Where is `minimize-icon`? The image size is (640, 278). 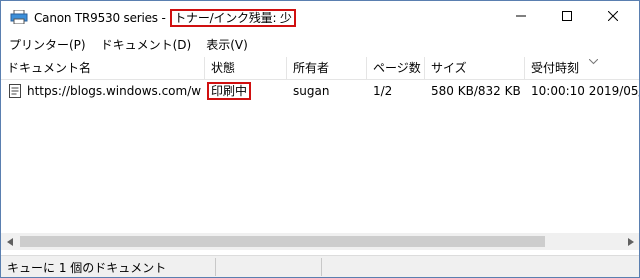
minimize-icon is located at coordinates (521, 17).